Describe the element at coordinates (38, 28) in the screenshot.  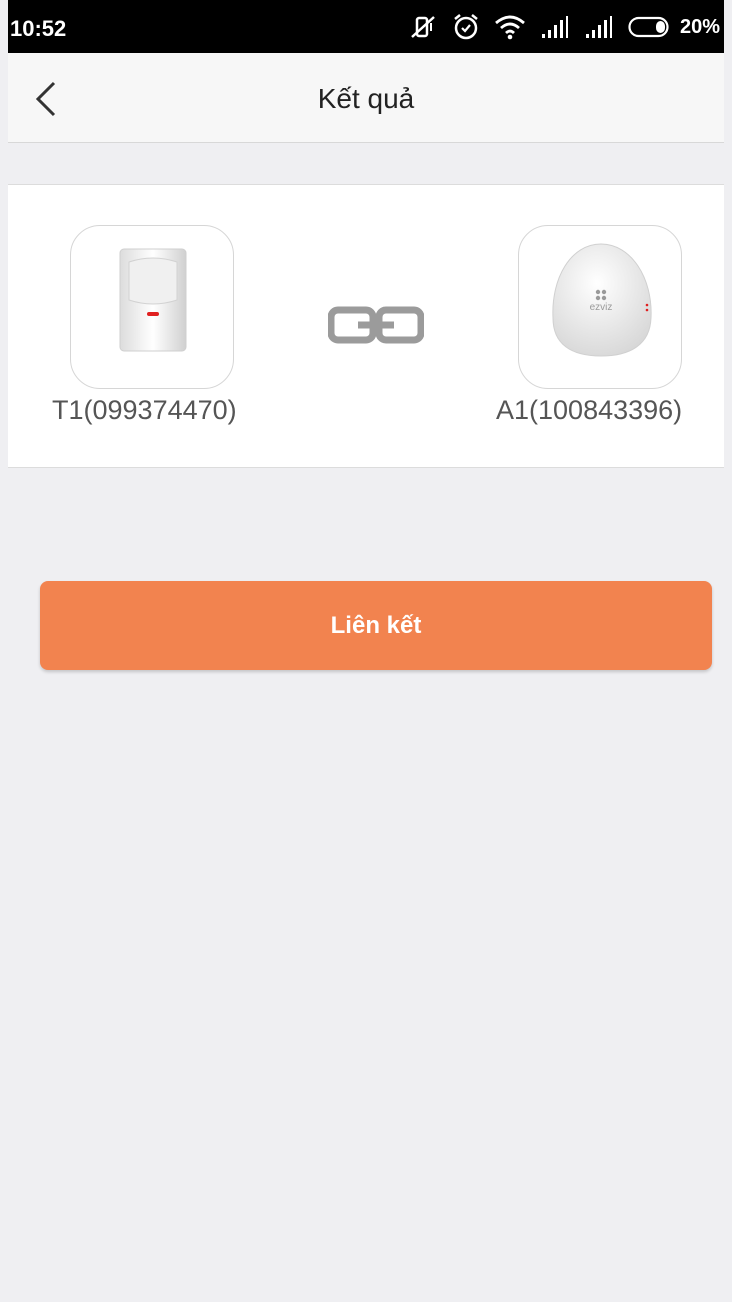
I see `status-time: 10:52` at that location.